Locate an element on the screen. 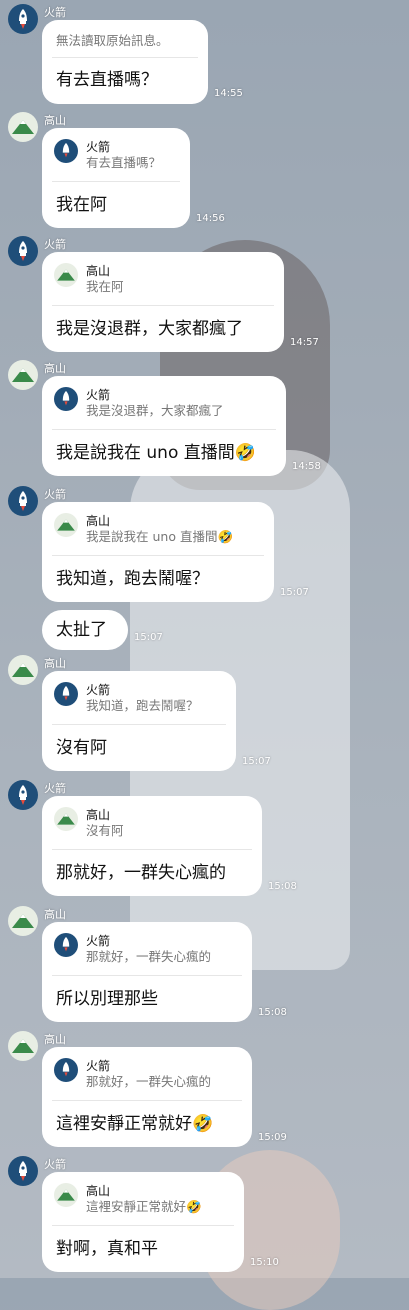  message-bubble: 火箭 我知道，跑去鬧喔？ 沒有阿 is located at coordinates (139, 721).